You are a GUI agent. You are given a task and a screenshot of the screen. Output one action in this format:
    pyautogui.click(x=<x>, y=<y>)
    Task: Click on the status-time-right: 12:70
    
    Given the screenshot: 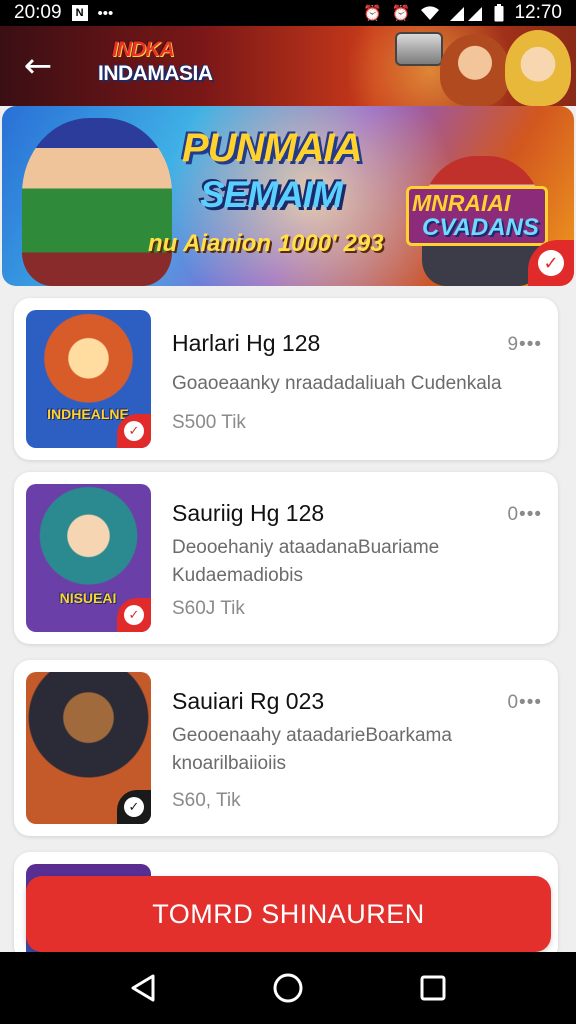 What is the action you would take?
    pyautogui.click(x=538, y=12)
    